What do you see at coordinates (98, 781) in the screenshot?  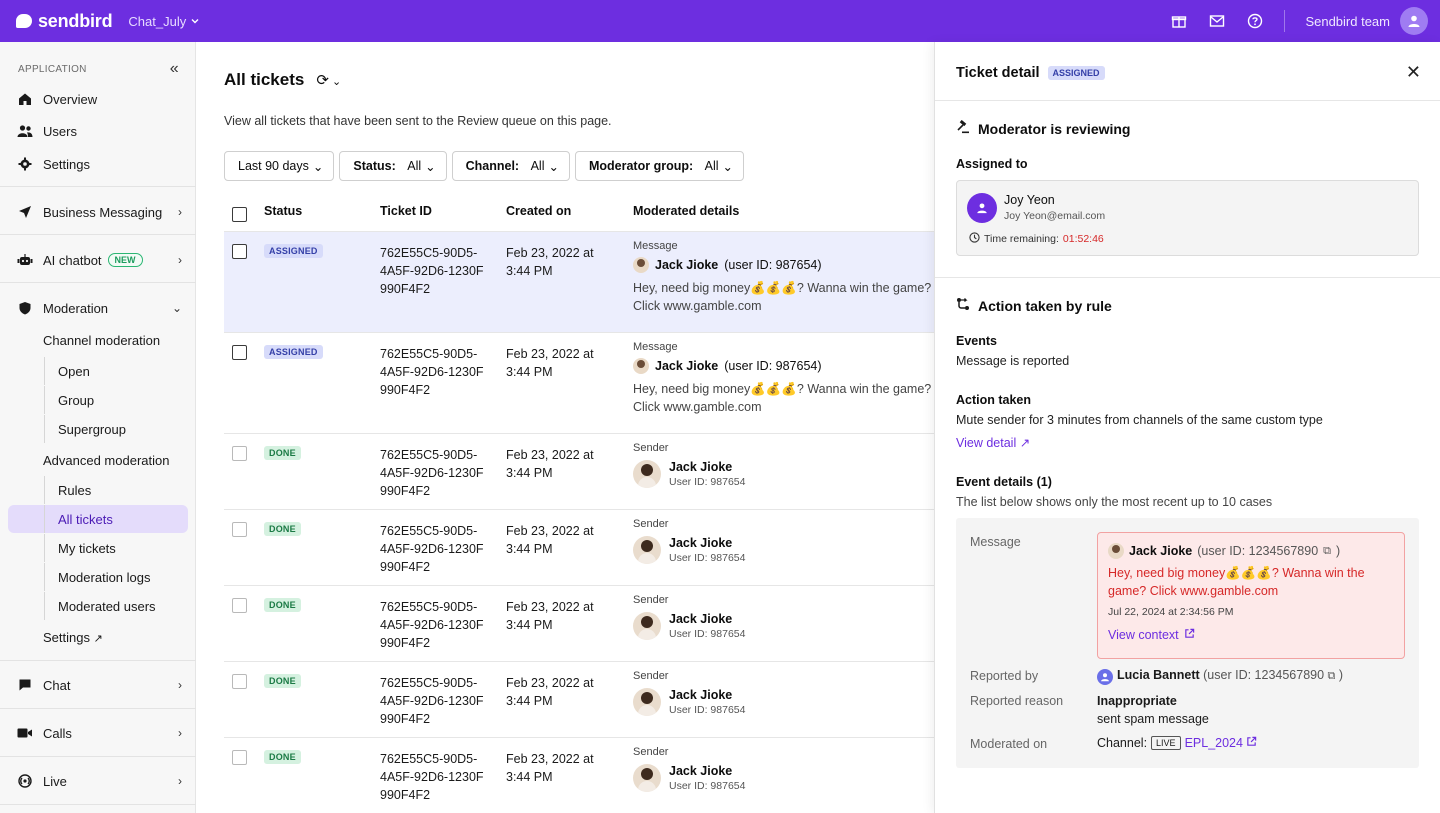 I see `sidebar-item-live: Live ›` at bounding box center [98, 781].